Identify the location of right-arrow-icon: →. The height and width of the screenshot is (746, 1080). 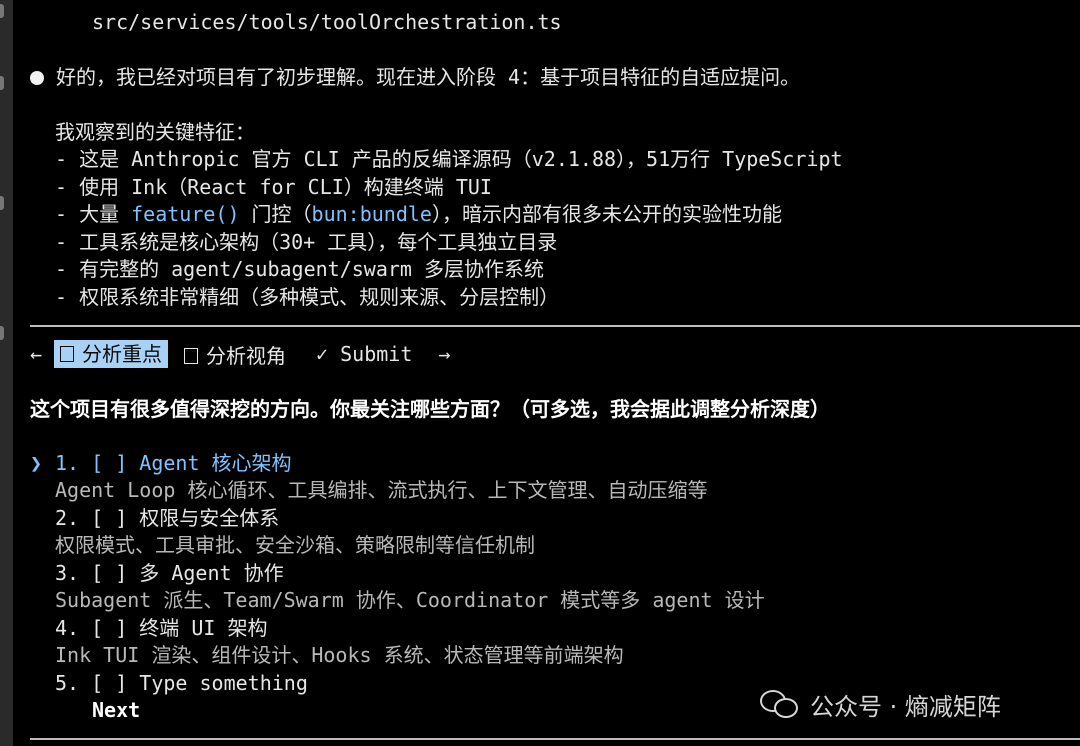
(444, 354).